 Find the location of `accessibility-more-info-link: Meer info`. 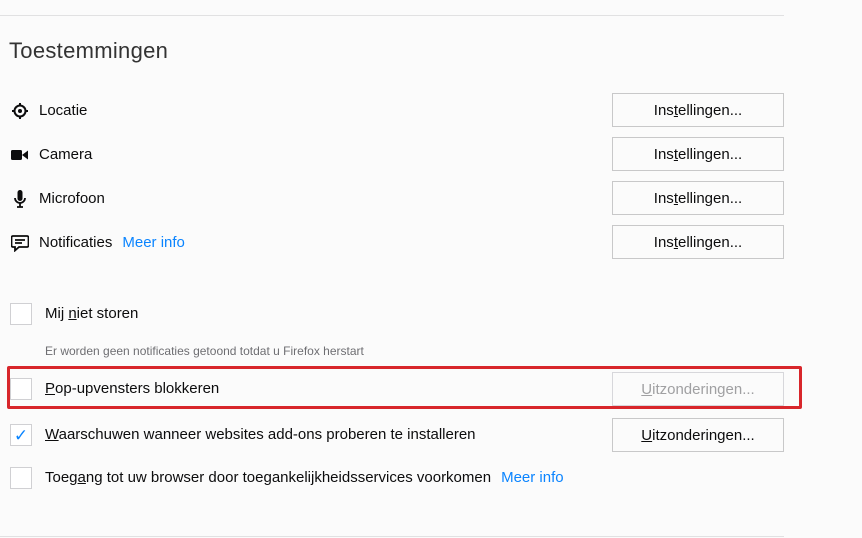

accessibility-more-info-link: Meer info is located at coordinates (532, 477).